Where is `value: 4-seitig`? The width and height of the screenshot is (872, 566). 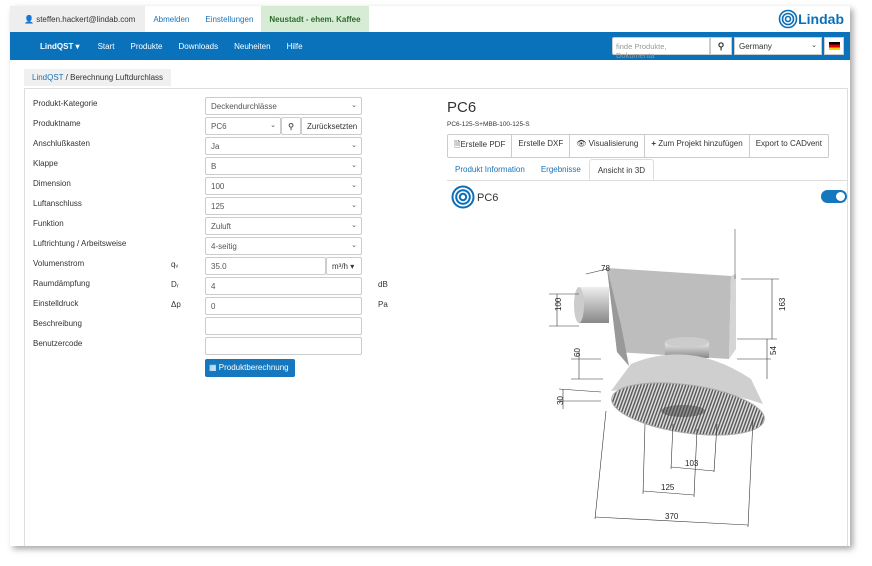 value: 4-seitig is located at coordinates (224, 246).